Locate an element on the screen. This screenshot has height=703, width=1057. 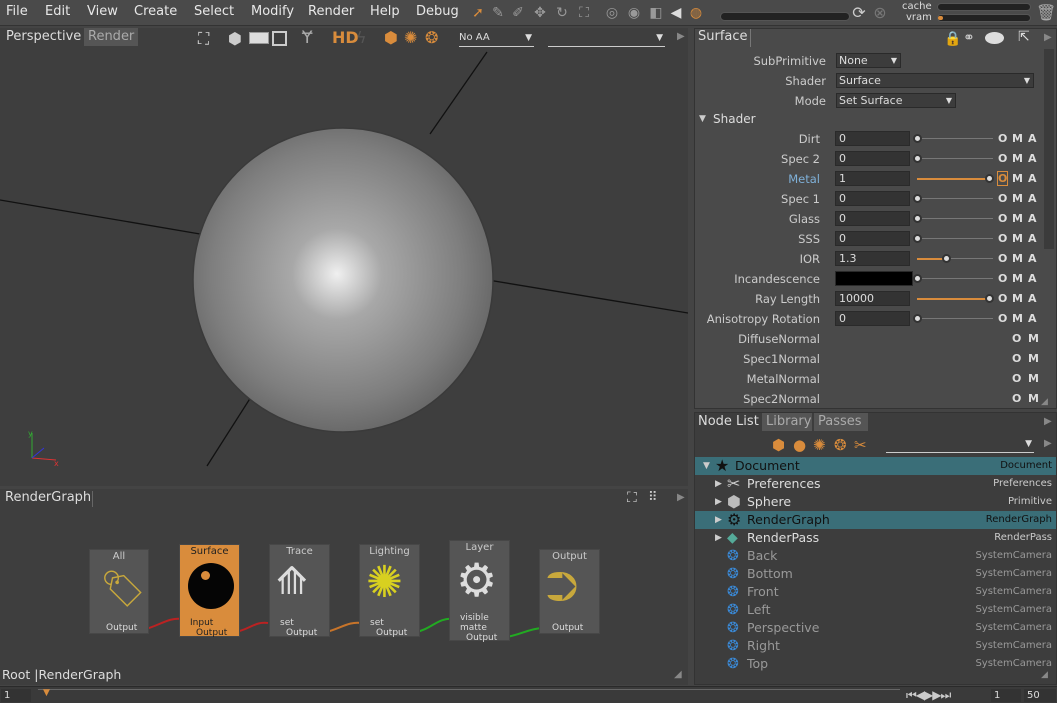
tree-row: ▶ ⬢ Sphere Primitive is located at coordinates (875, 502).